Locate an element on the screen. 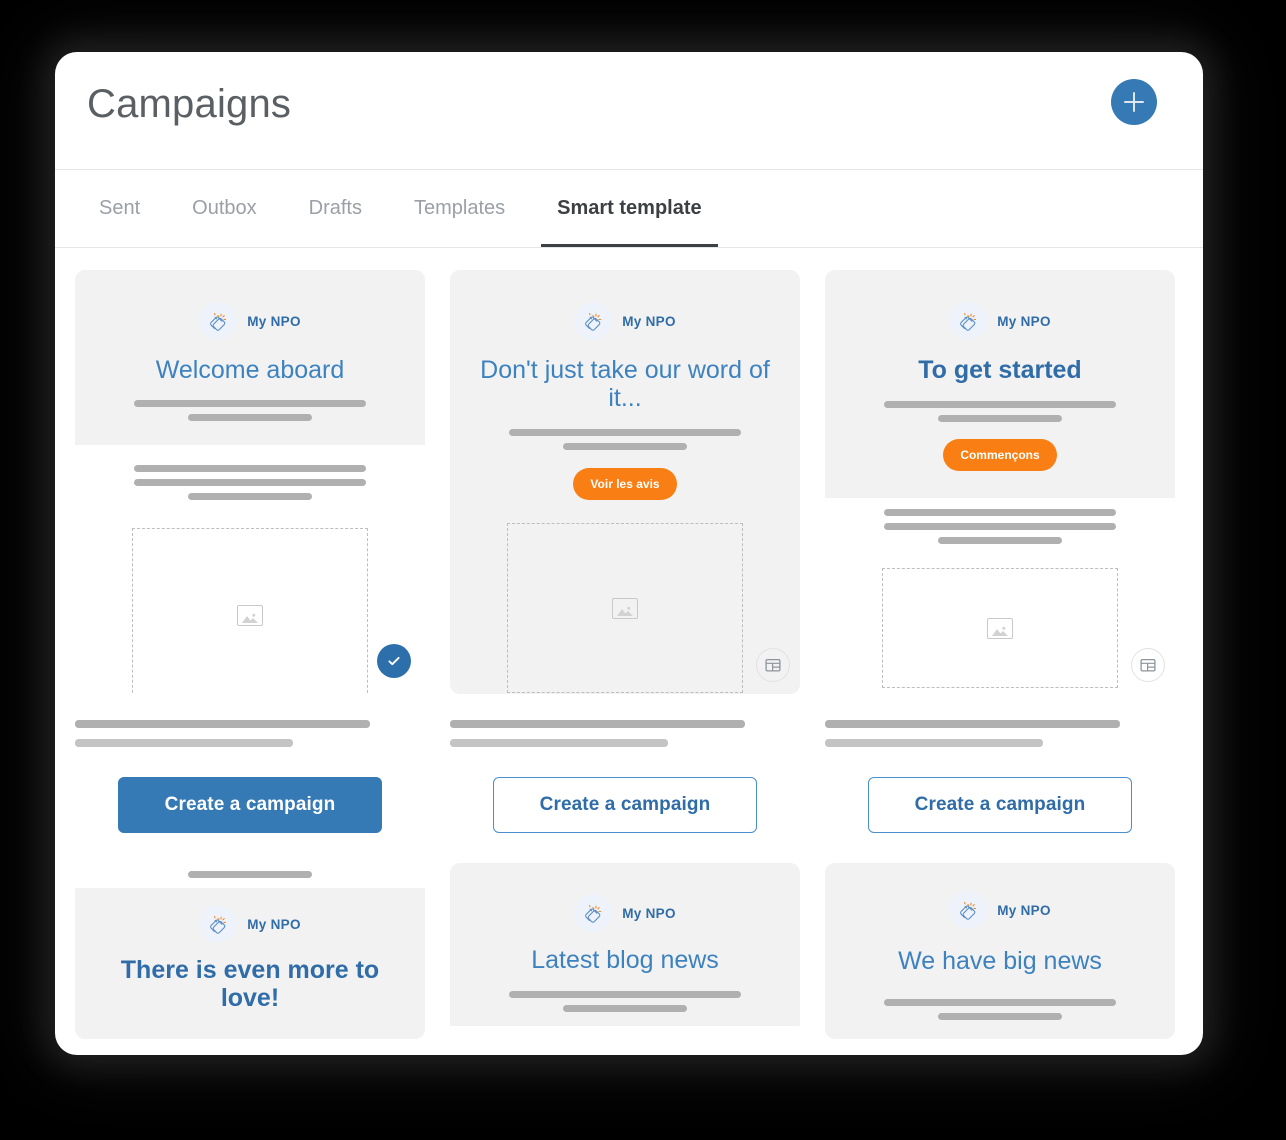 Image resolution: width=1286 pixels, height=1140 pixels. card-cta-pill: Voir les avis is located at coordinates (625, 484).